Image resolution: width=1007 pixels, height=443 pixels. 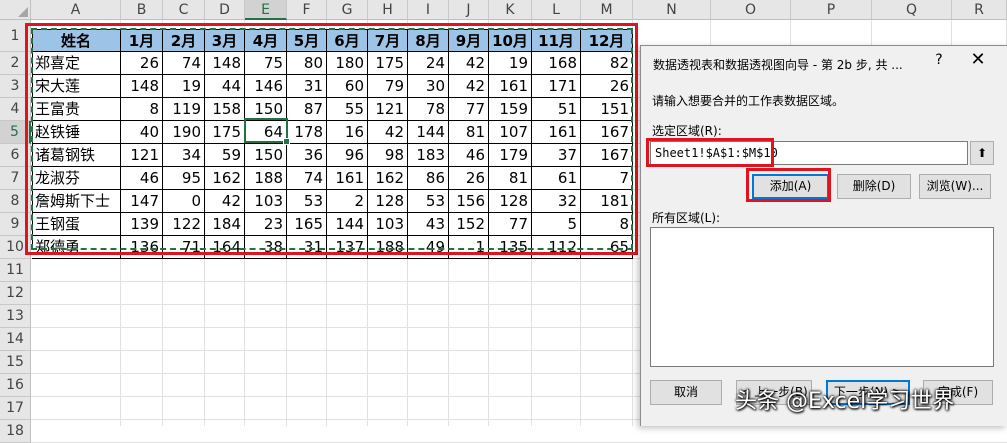 I want to click on value-cell: 78, so click(x=428, y=109).